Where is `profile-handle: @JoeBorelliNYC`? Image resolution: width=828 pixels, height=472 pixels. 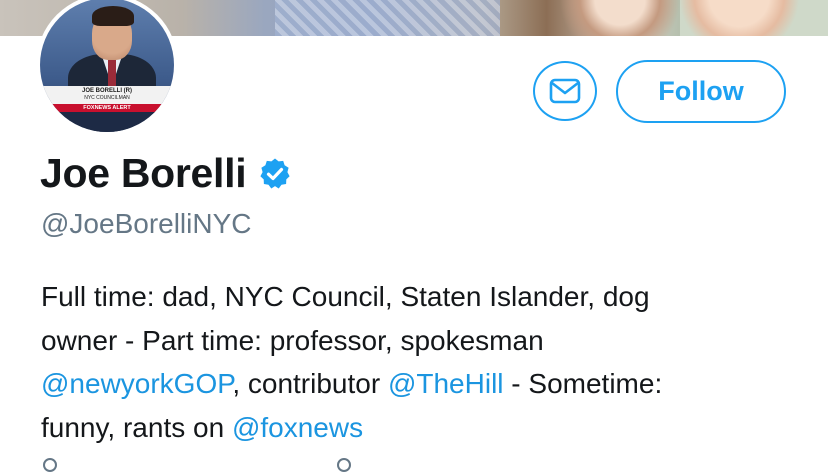 profile-handle: @JoeBorelliNYC is located at coordinates (146, 223).